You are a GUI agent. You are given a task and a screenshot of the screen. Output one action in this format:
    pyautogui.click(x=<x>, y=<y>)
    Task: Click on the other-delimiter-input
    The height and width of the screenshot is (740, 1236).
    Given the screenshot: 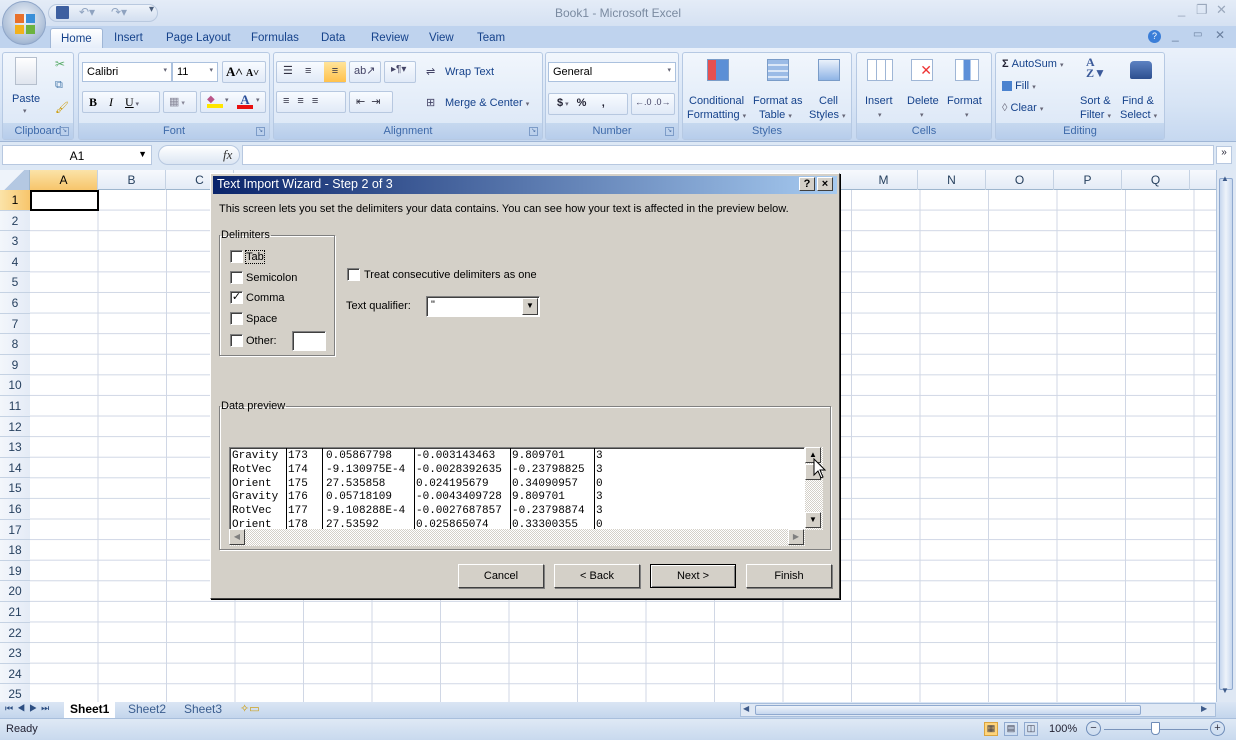 What is the action you would take?
    pyautogui.click(x=309, y=341)
    